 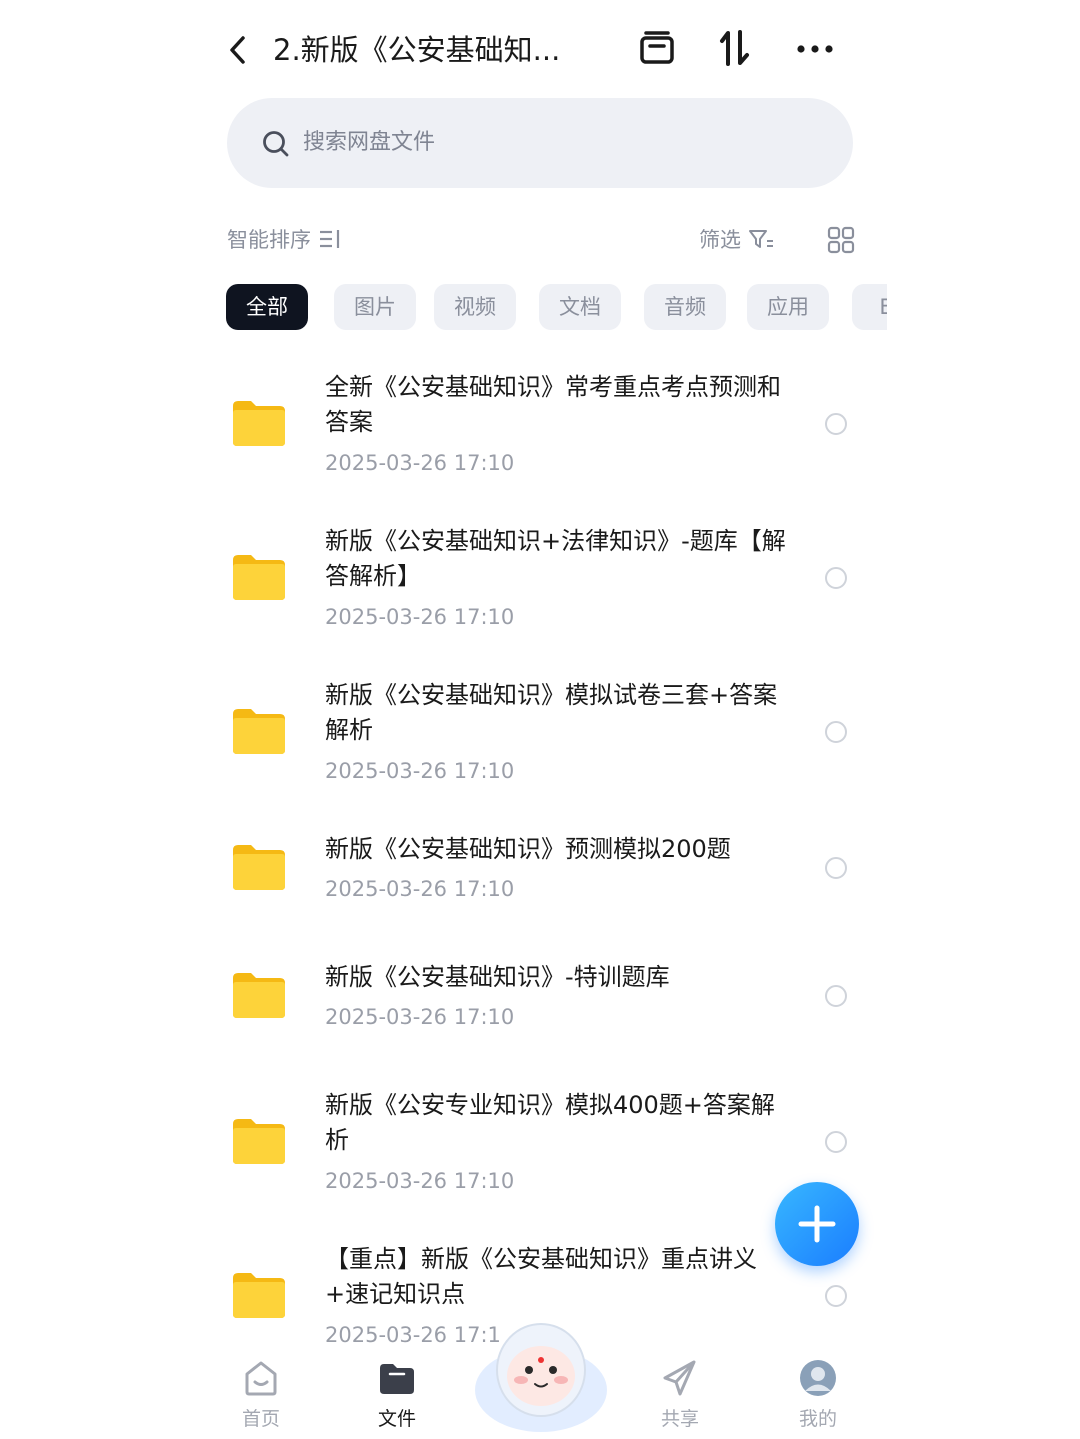 What do you see at coordinates (541, 240) in the screenshot?
I see `sort-row: 智能排序 筛选` at bounding box center [541, 240].